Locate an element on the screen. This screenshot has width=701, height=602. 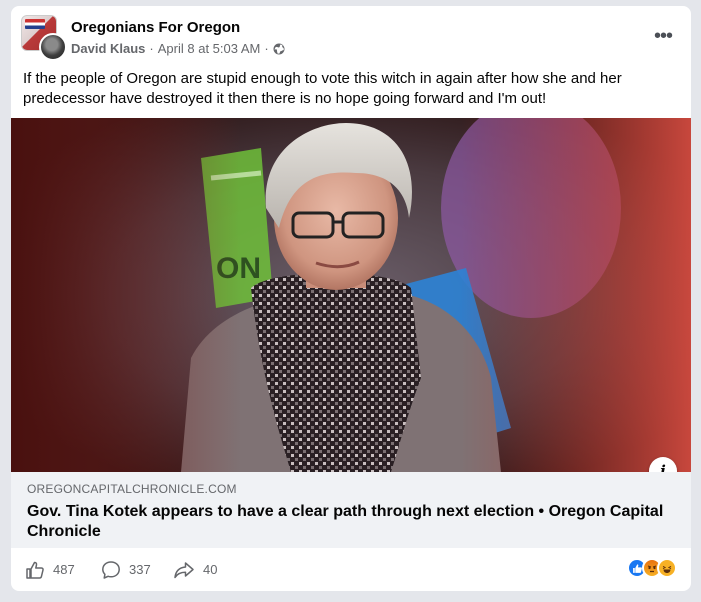
share-icon is located at coordinates (184, 569).